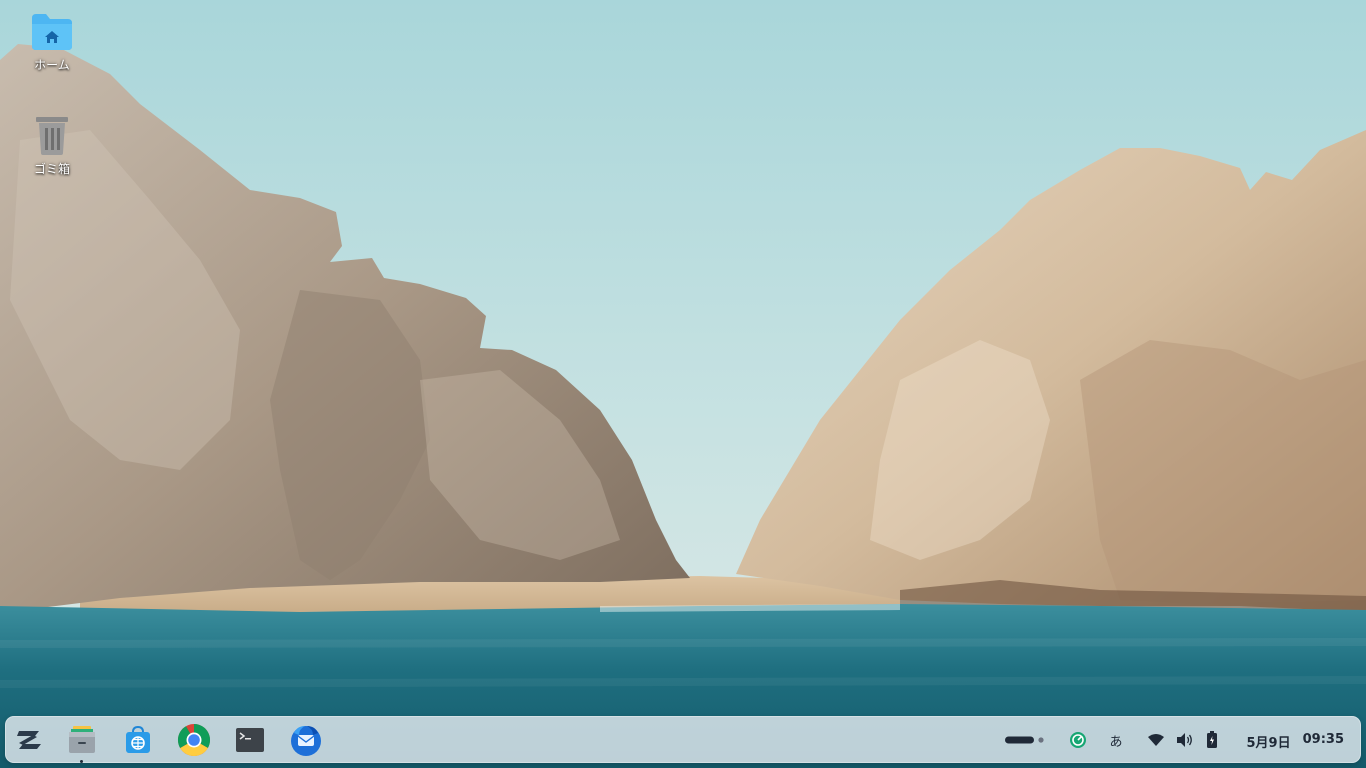 The image size is (1366, 768). Describe the element at coordinates (1268, 743) in the screenshot. I see `clock-date: 5月9日` at that location.